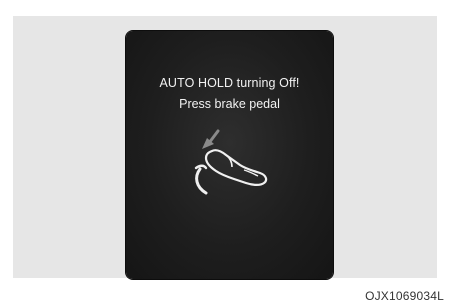 The width and height of the screenshot is (450, 303). What do you see at coordinates (229, 104) in the screenshot?
I see `warning-message-instruction: Press brake pedal` at bounding box center [229, 104].